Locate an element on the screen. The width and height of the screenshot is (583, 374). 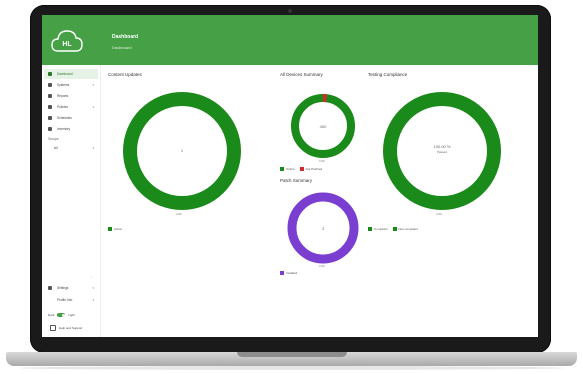
breadcrumb: Dashboard is located at coordinates (122, 47).